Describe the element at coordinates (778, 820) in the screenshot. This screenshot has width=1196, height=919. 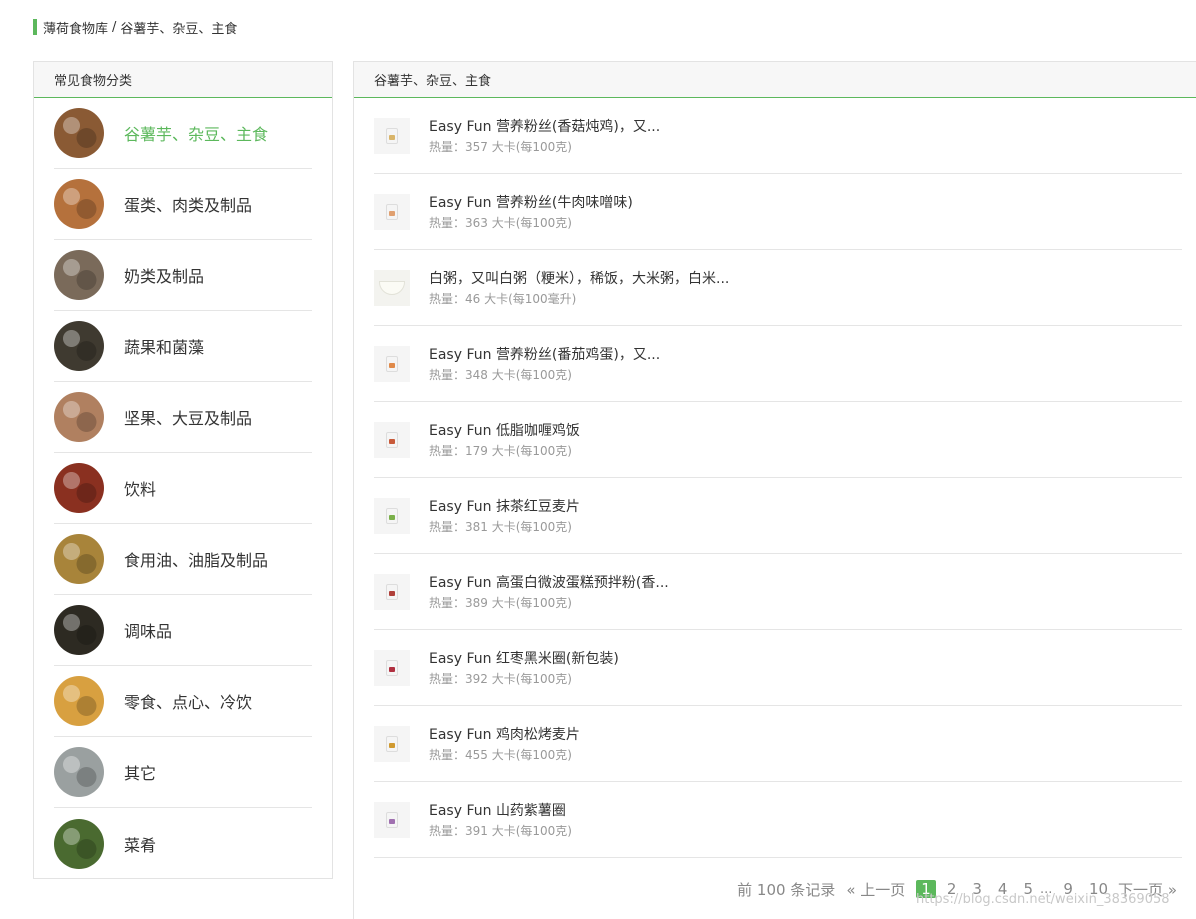
I see `food-item: Easy Fun 山药紫薯圈热量：391 大卡(每100克)` at that location.